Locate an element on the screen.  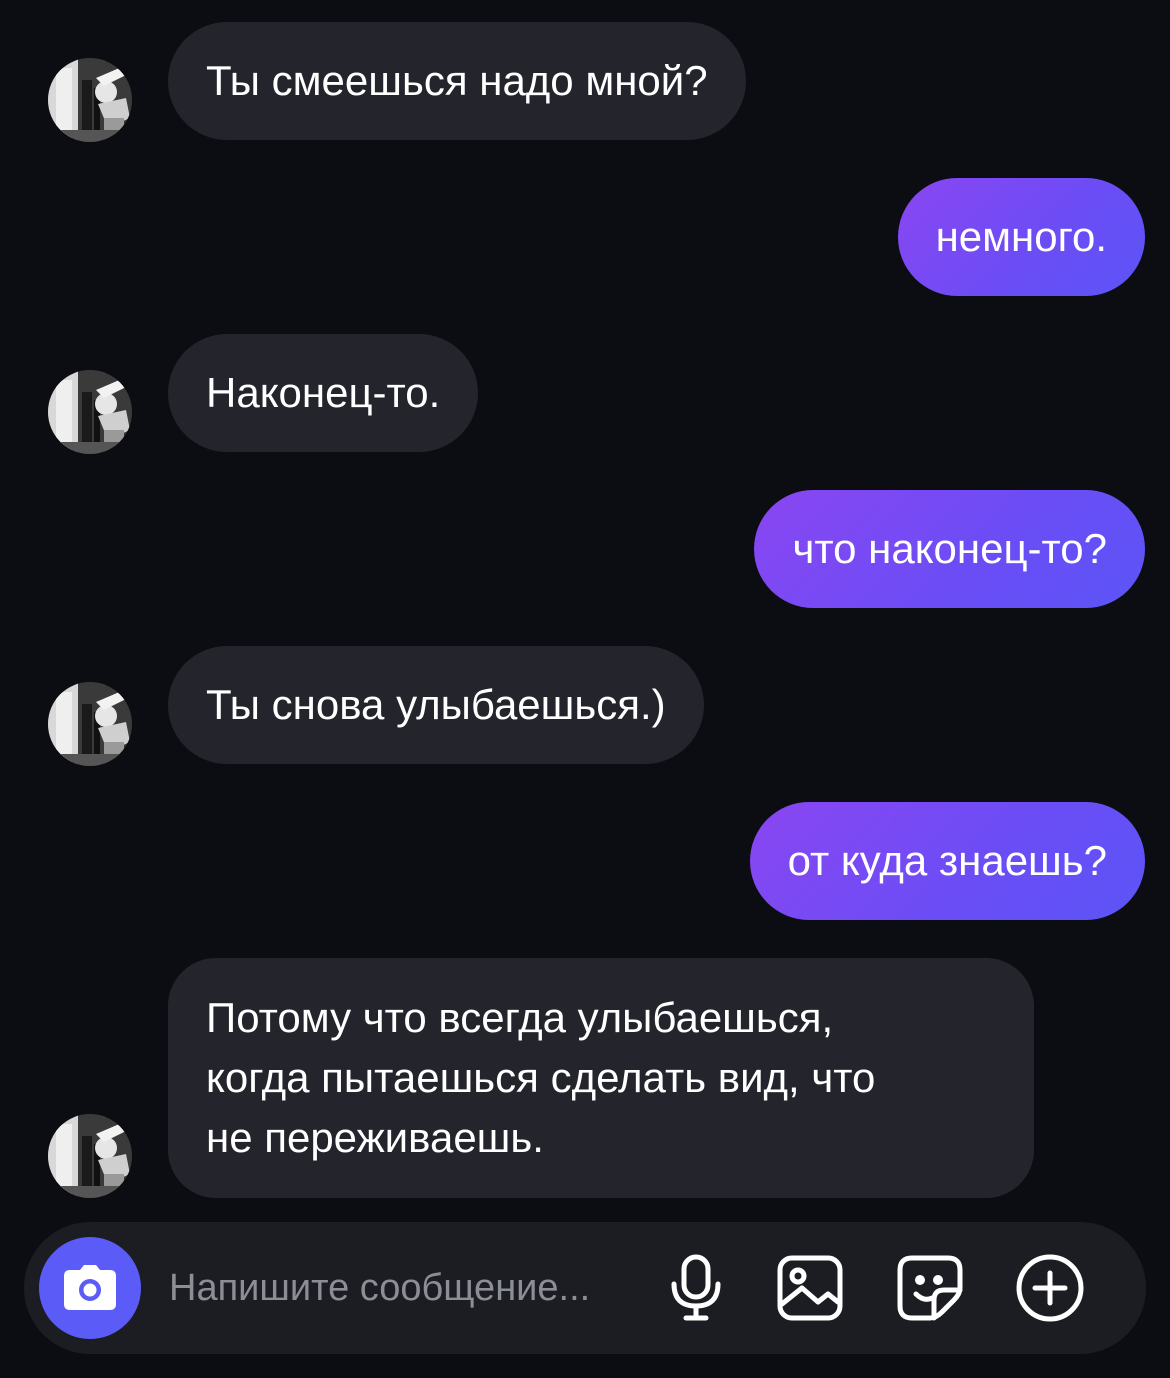
camera-icon is located at coordinates (90, 1287).